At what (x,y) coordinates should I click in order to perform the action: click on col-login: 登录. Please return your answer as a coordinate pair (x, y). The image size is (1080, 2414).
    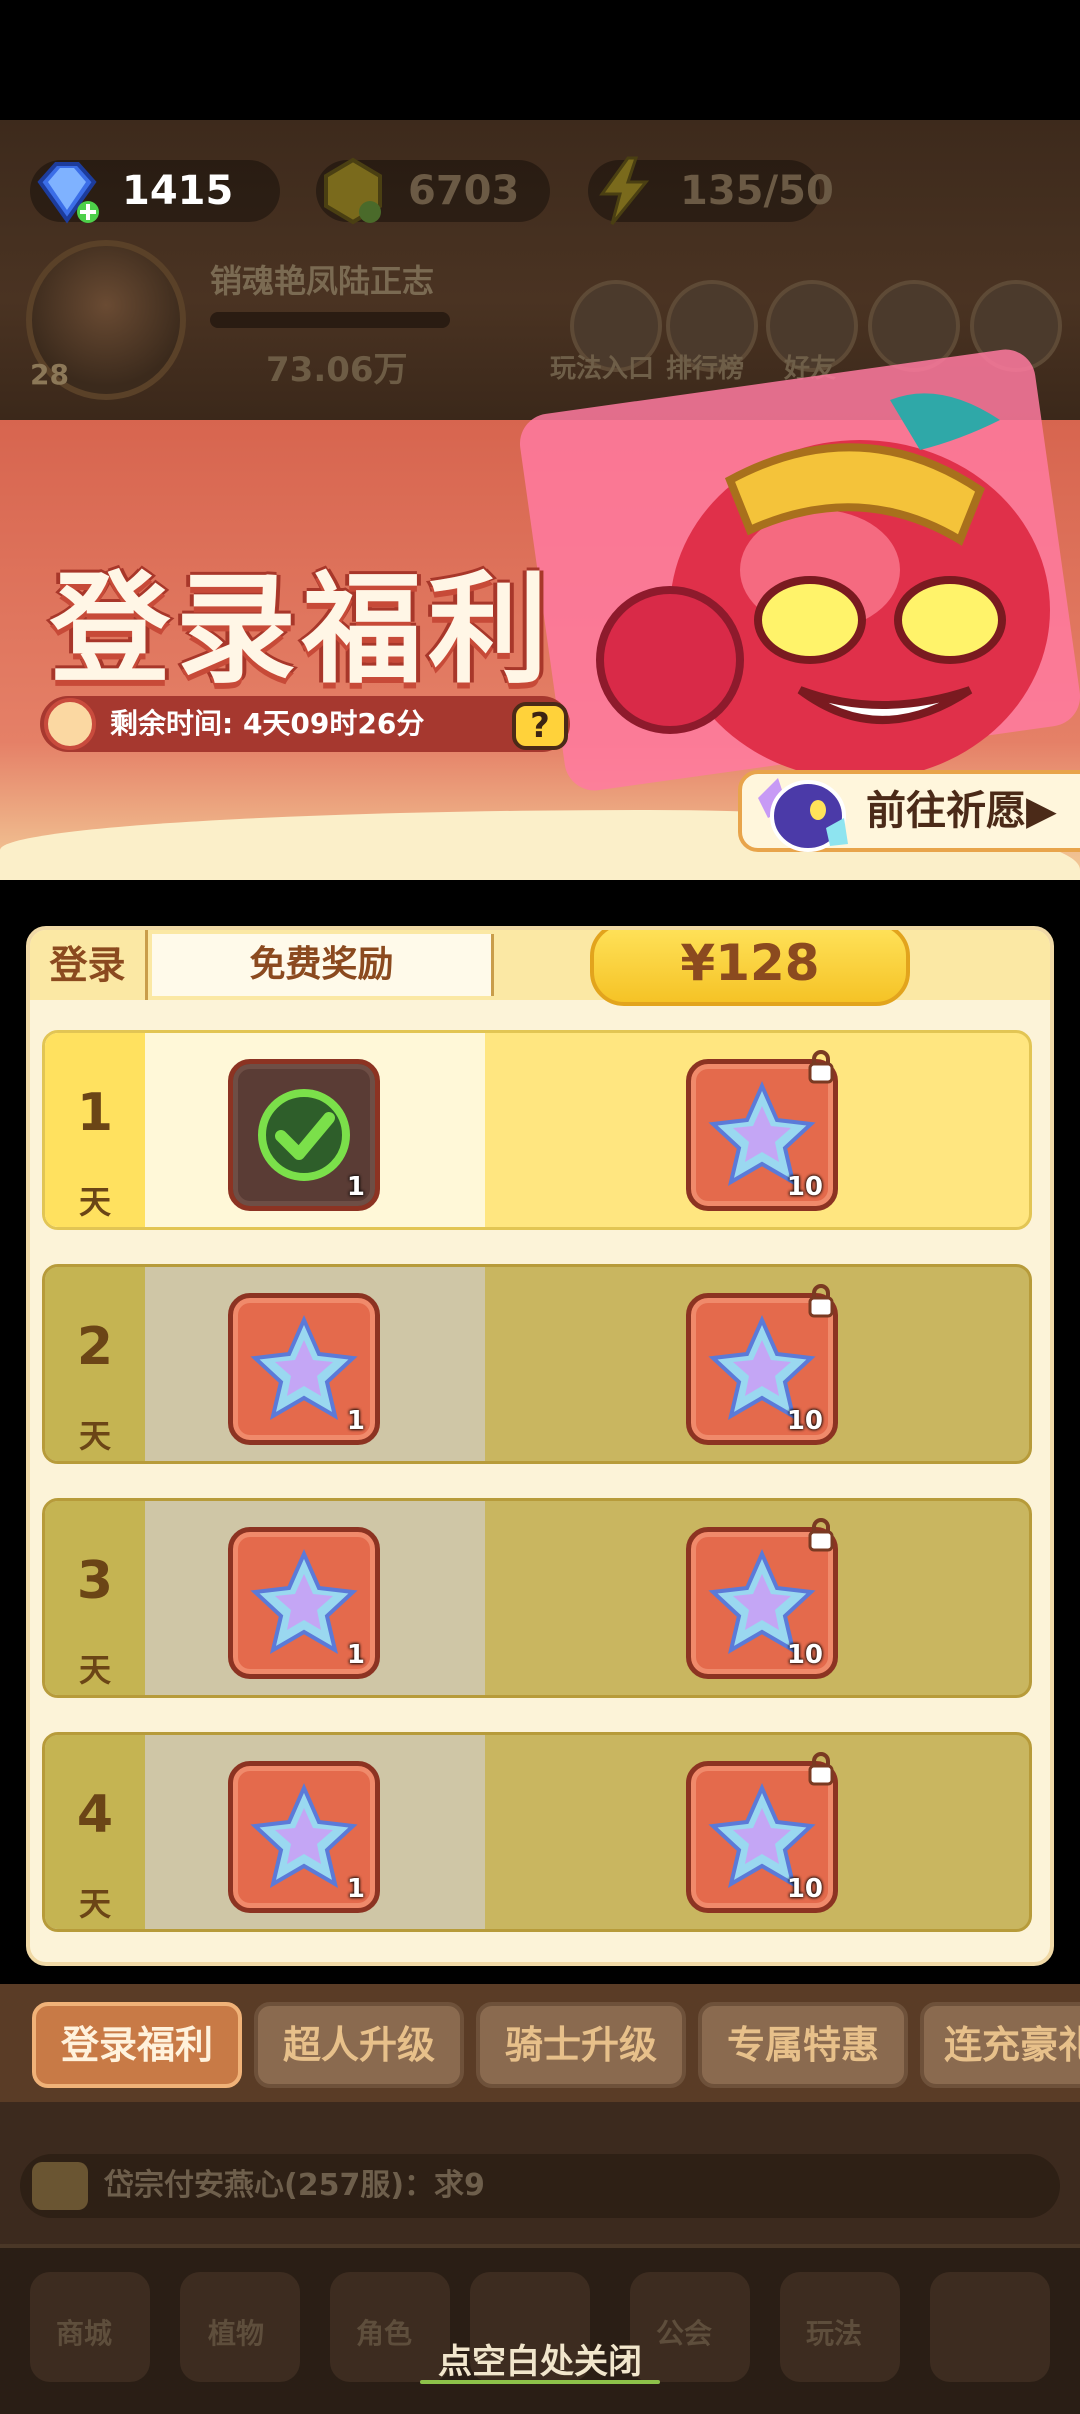
    Looking at the image, I should click on (89, 965).